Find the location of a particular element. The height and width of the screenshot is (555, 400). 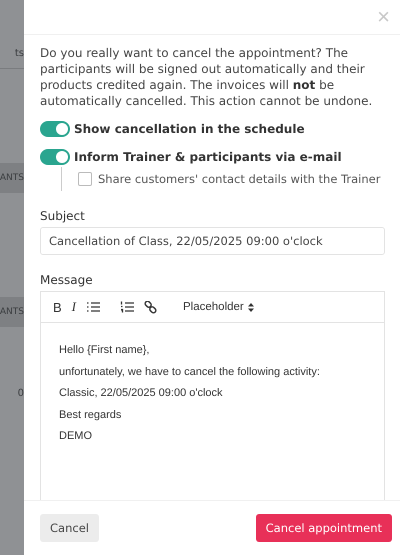

link-icon is located at coordinates (151, 307).